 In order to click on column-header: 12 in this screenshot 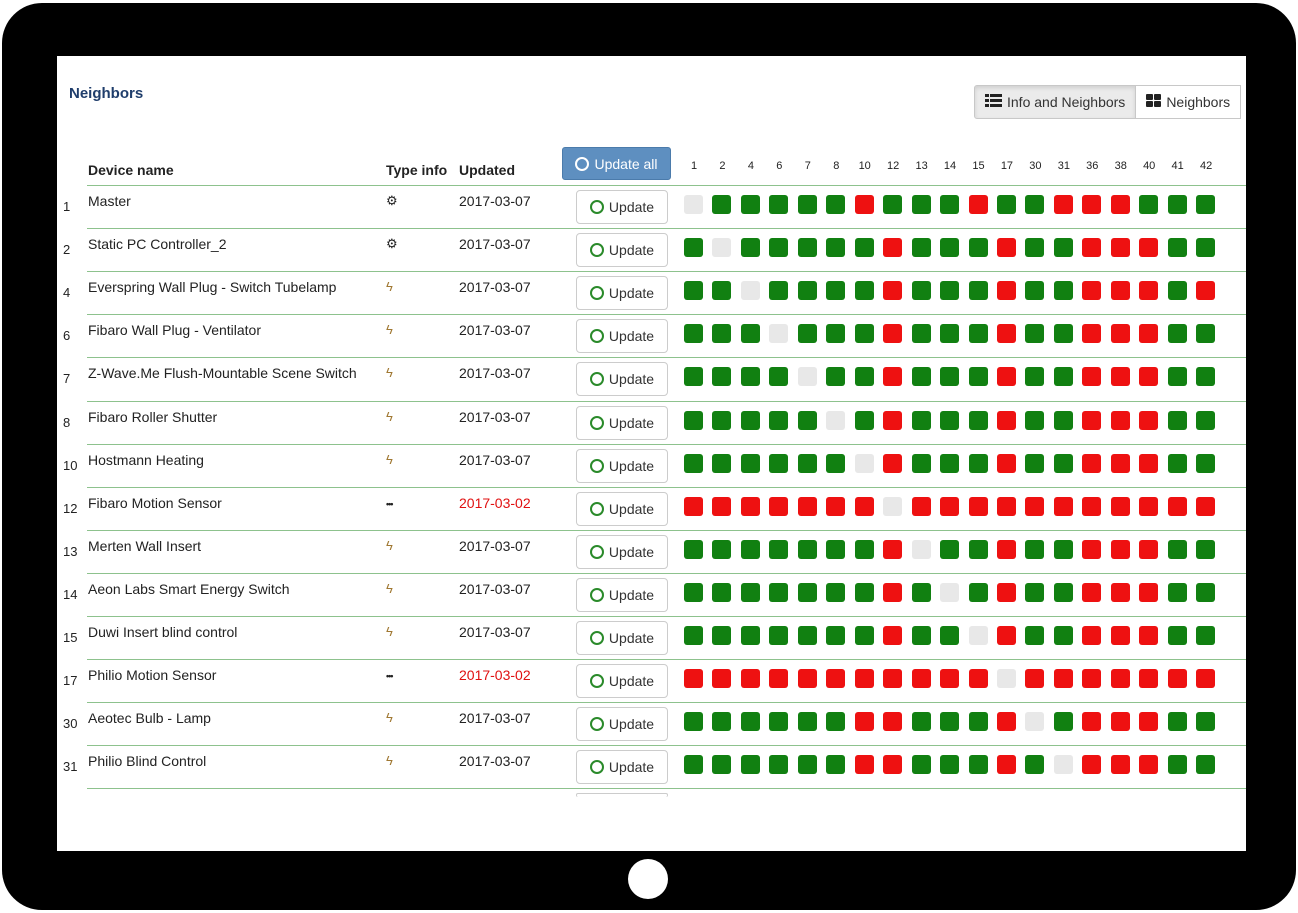, I will do `click(893, 166)`.